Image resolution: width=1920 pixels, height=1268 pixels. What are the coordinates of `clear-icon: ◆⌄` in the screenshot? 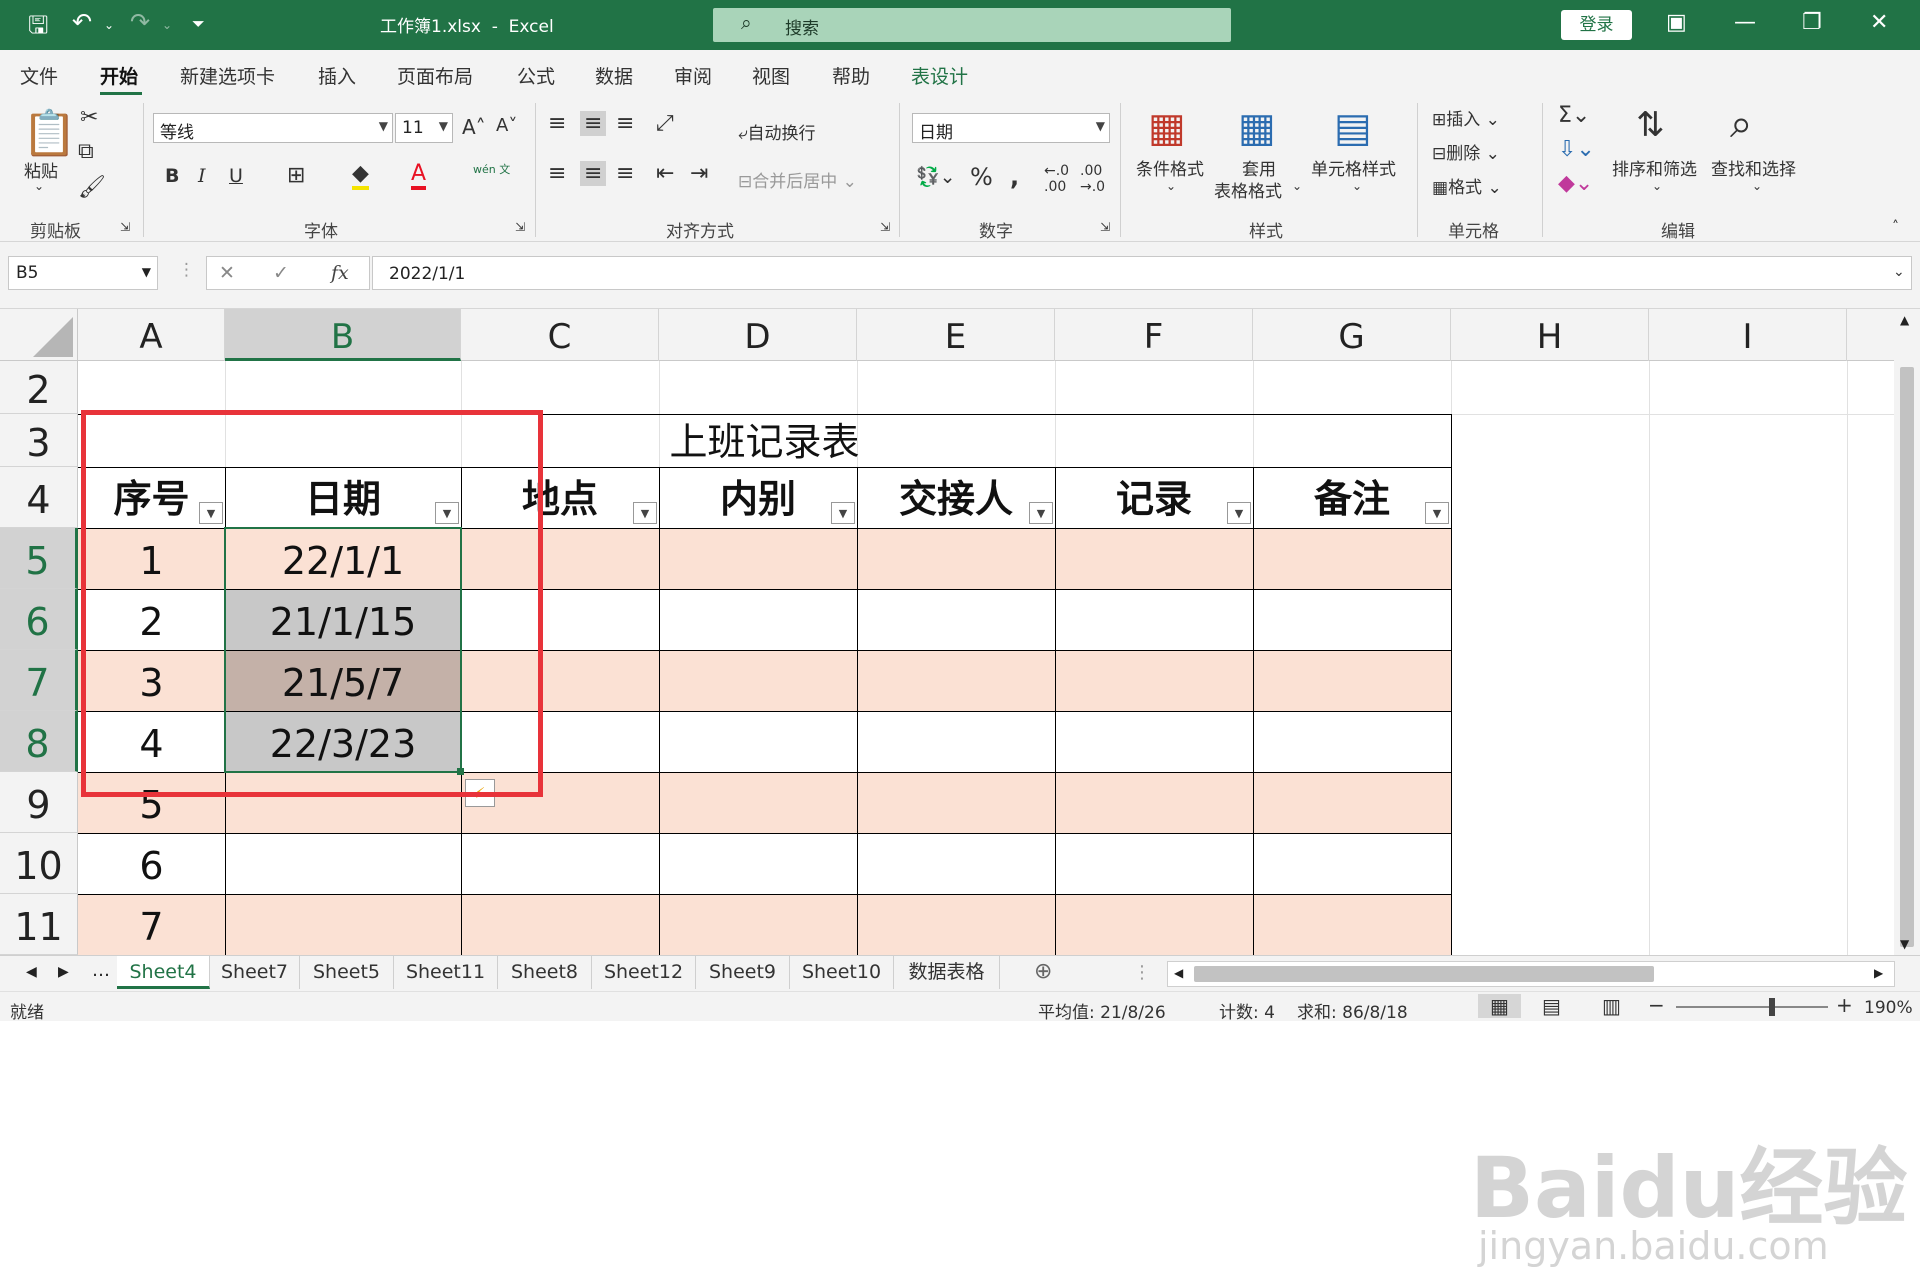 It's located at (1575, 183).